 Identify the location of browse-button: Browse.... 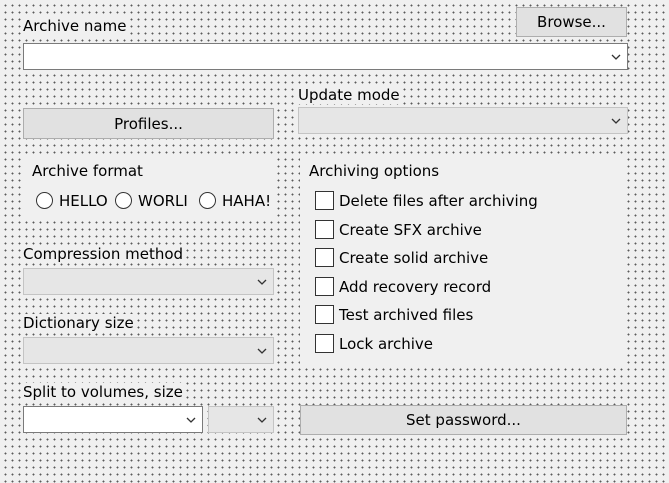
(571, 22).